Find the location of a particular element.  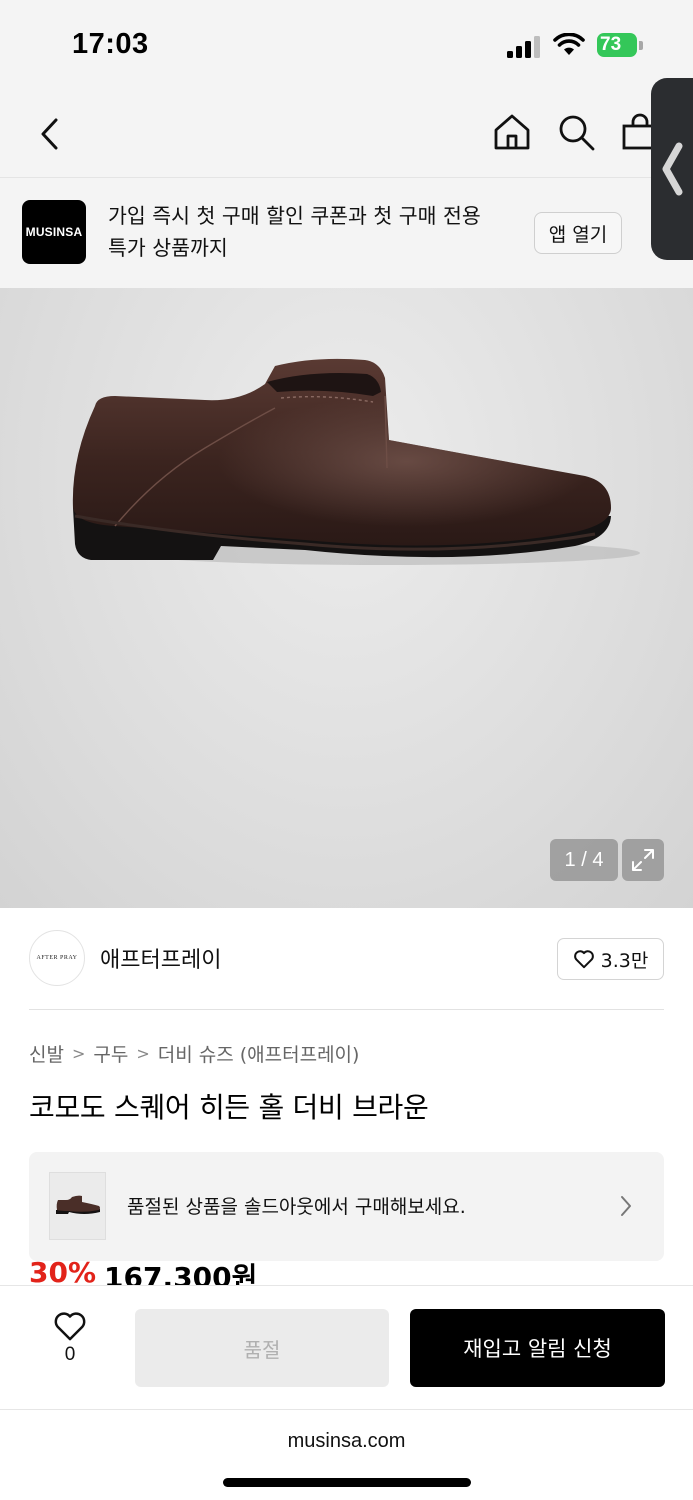

home-indicator is located at coordinates (347, 1482).